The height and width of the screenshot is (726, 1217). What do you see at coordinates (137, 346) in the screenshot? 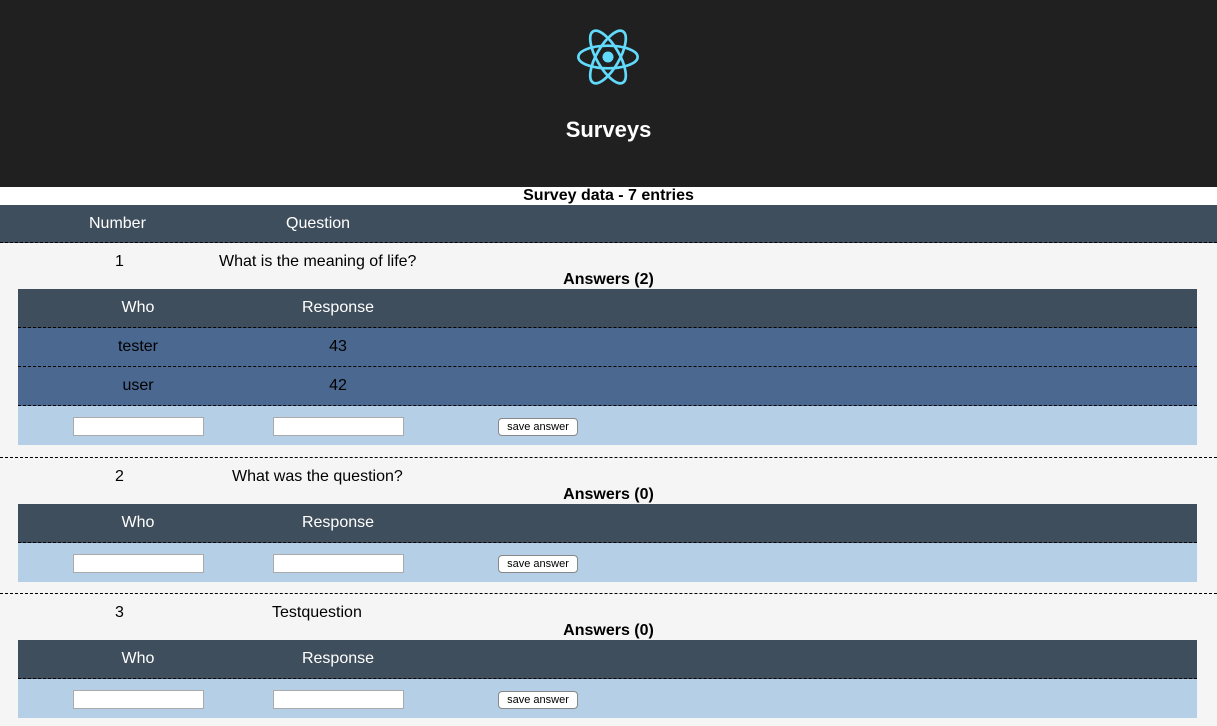
I see `answer-who: tester` at bounding box center [137, 346].